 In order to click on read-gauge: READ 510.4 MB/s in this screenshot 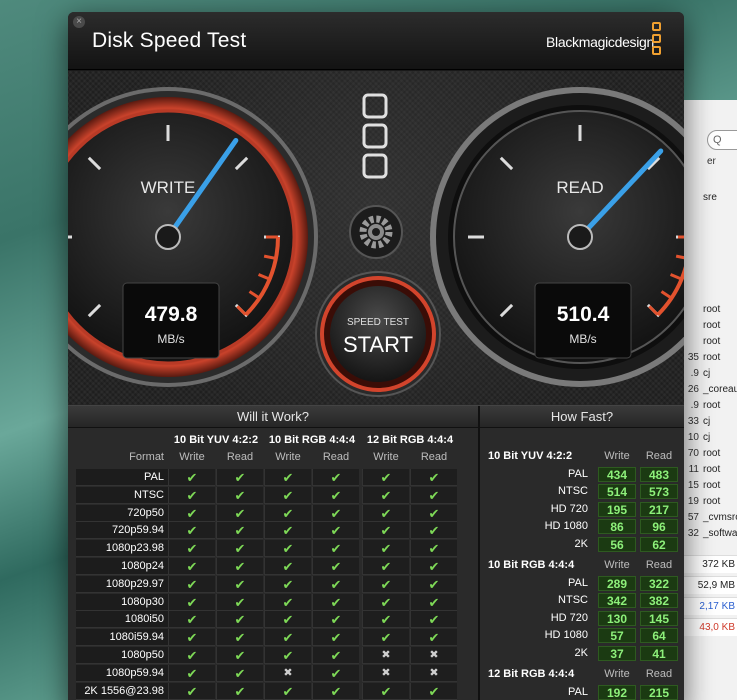, I will do `click(557, 237)`.